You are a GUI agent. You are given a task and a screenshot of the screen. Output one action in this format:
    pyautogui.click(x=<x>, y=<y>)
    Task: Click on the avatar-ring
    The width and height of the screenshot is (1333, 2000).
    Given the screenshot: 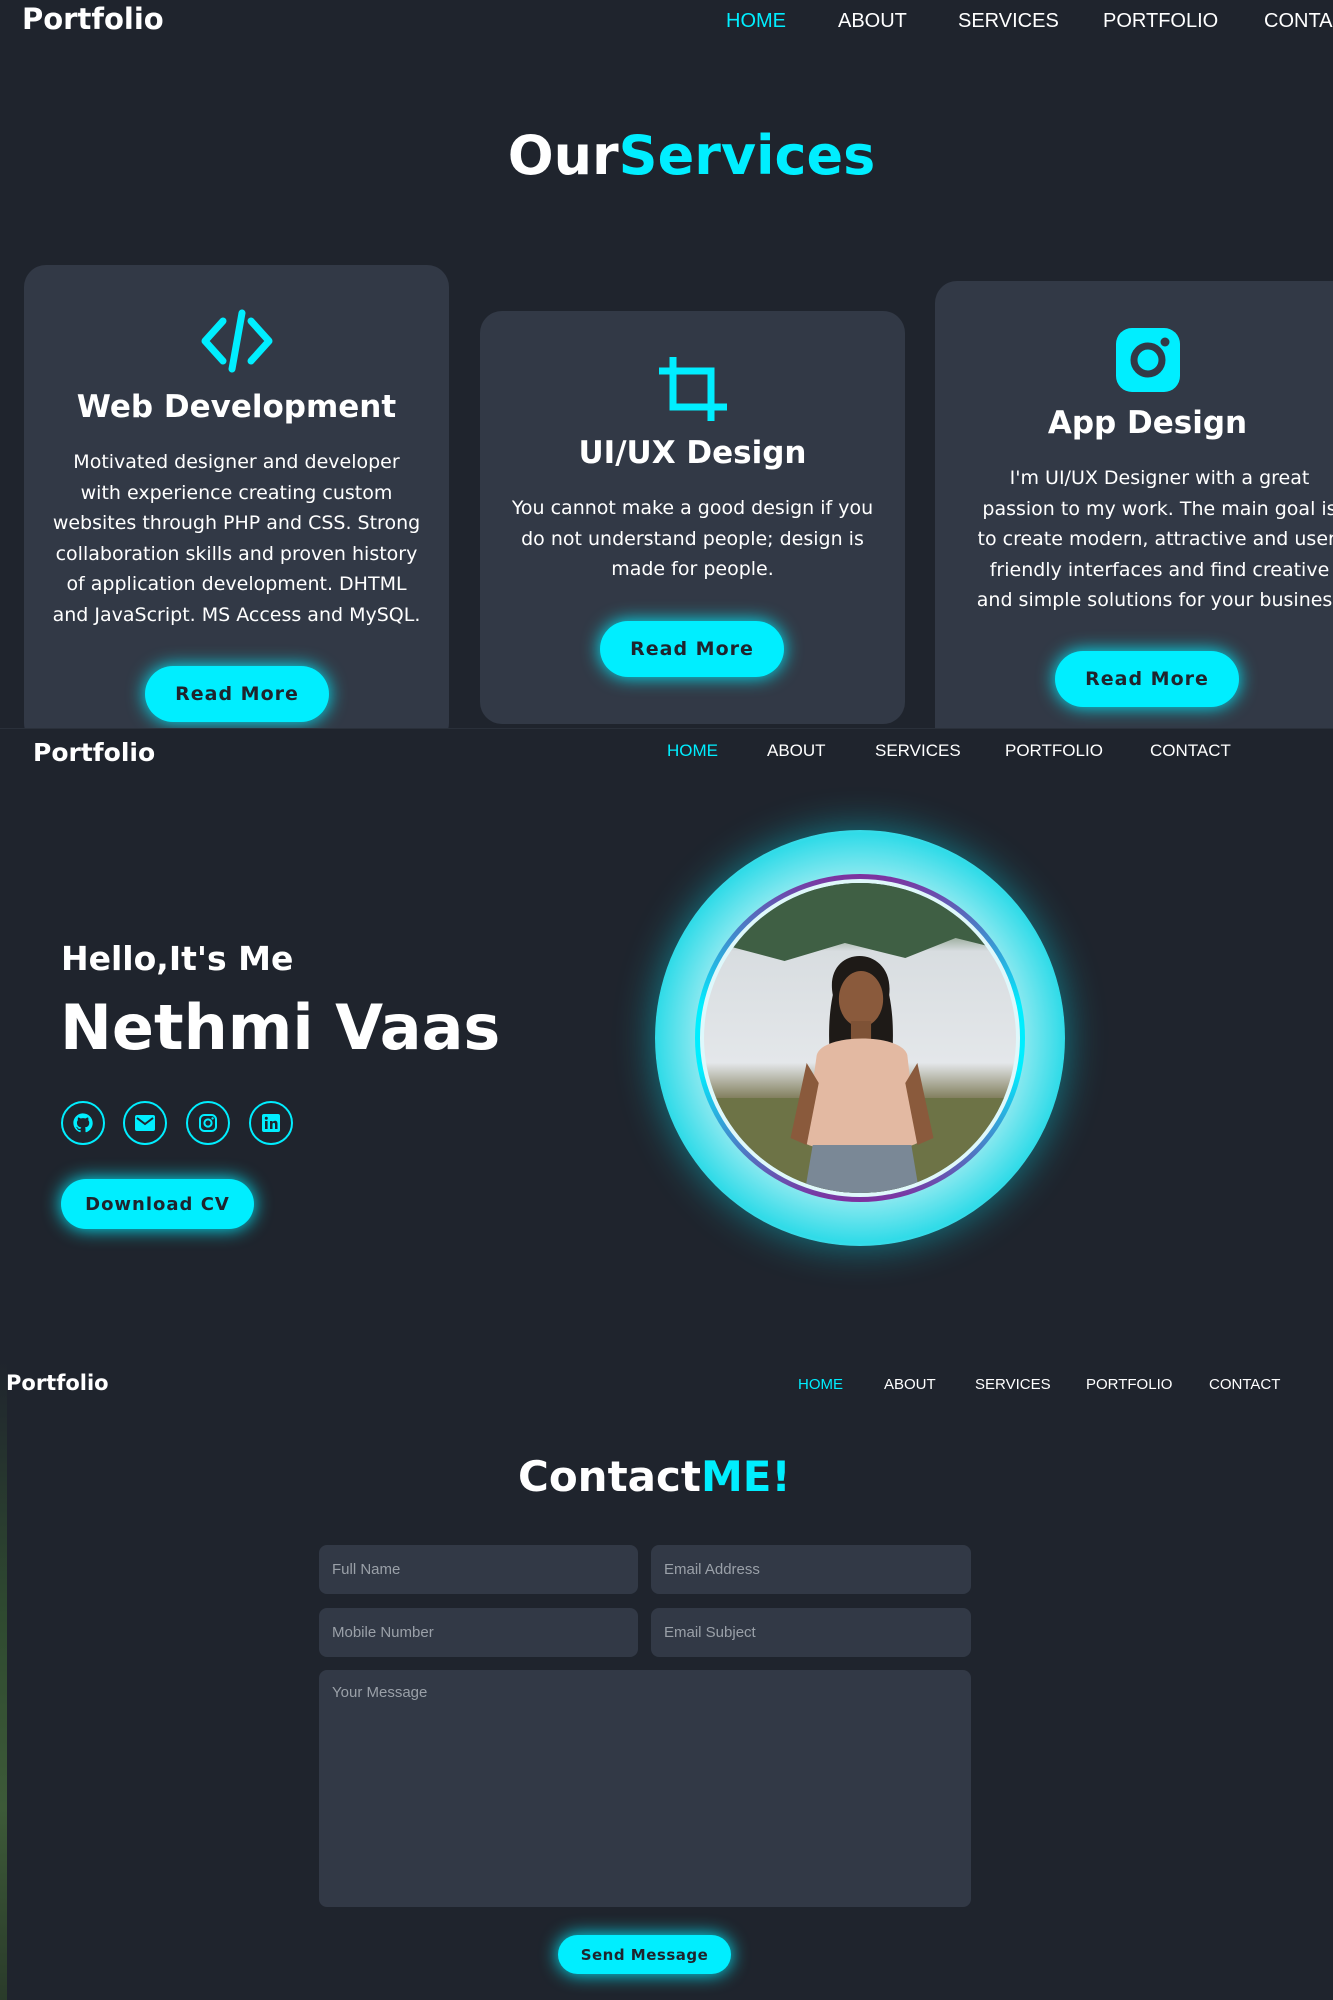 What is the action you would take?
    pyautogui.click(x=860, y=1038)
    